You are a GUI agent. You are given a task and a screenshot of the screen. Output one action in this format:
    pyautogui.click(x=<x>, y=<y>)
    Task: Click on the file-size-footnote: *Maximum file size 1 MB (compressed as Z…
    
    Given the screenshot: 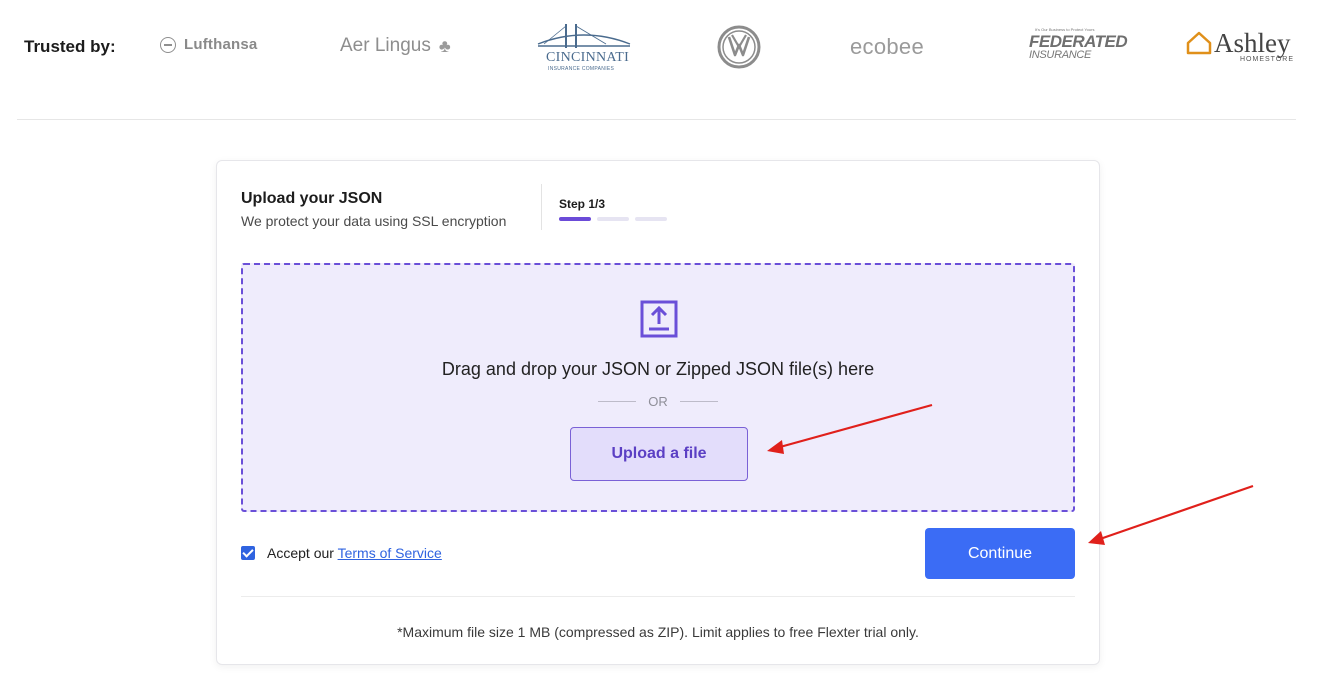 What is the action you would take?
    pyautogui.click(x=658, y=632)
    